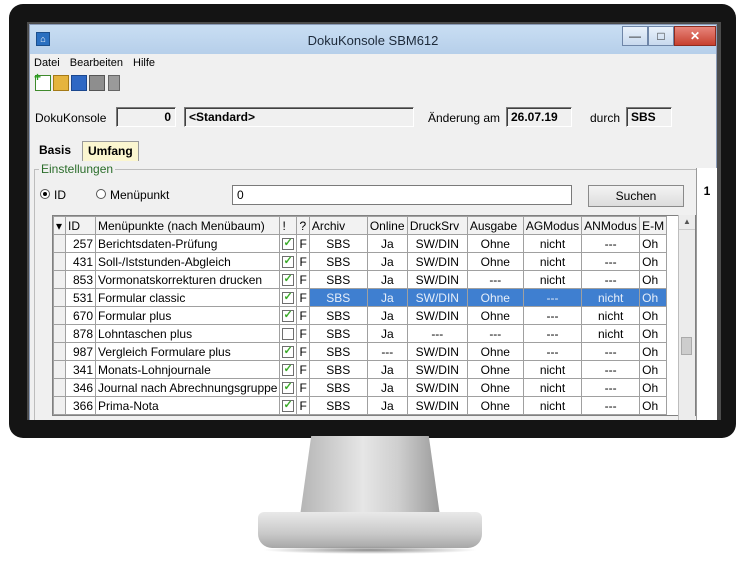  I want to click on cell-name: Formular plus, so click(187, 315).